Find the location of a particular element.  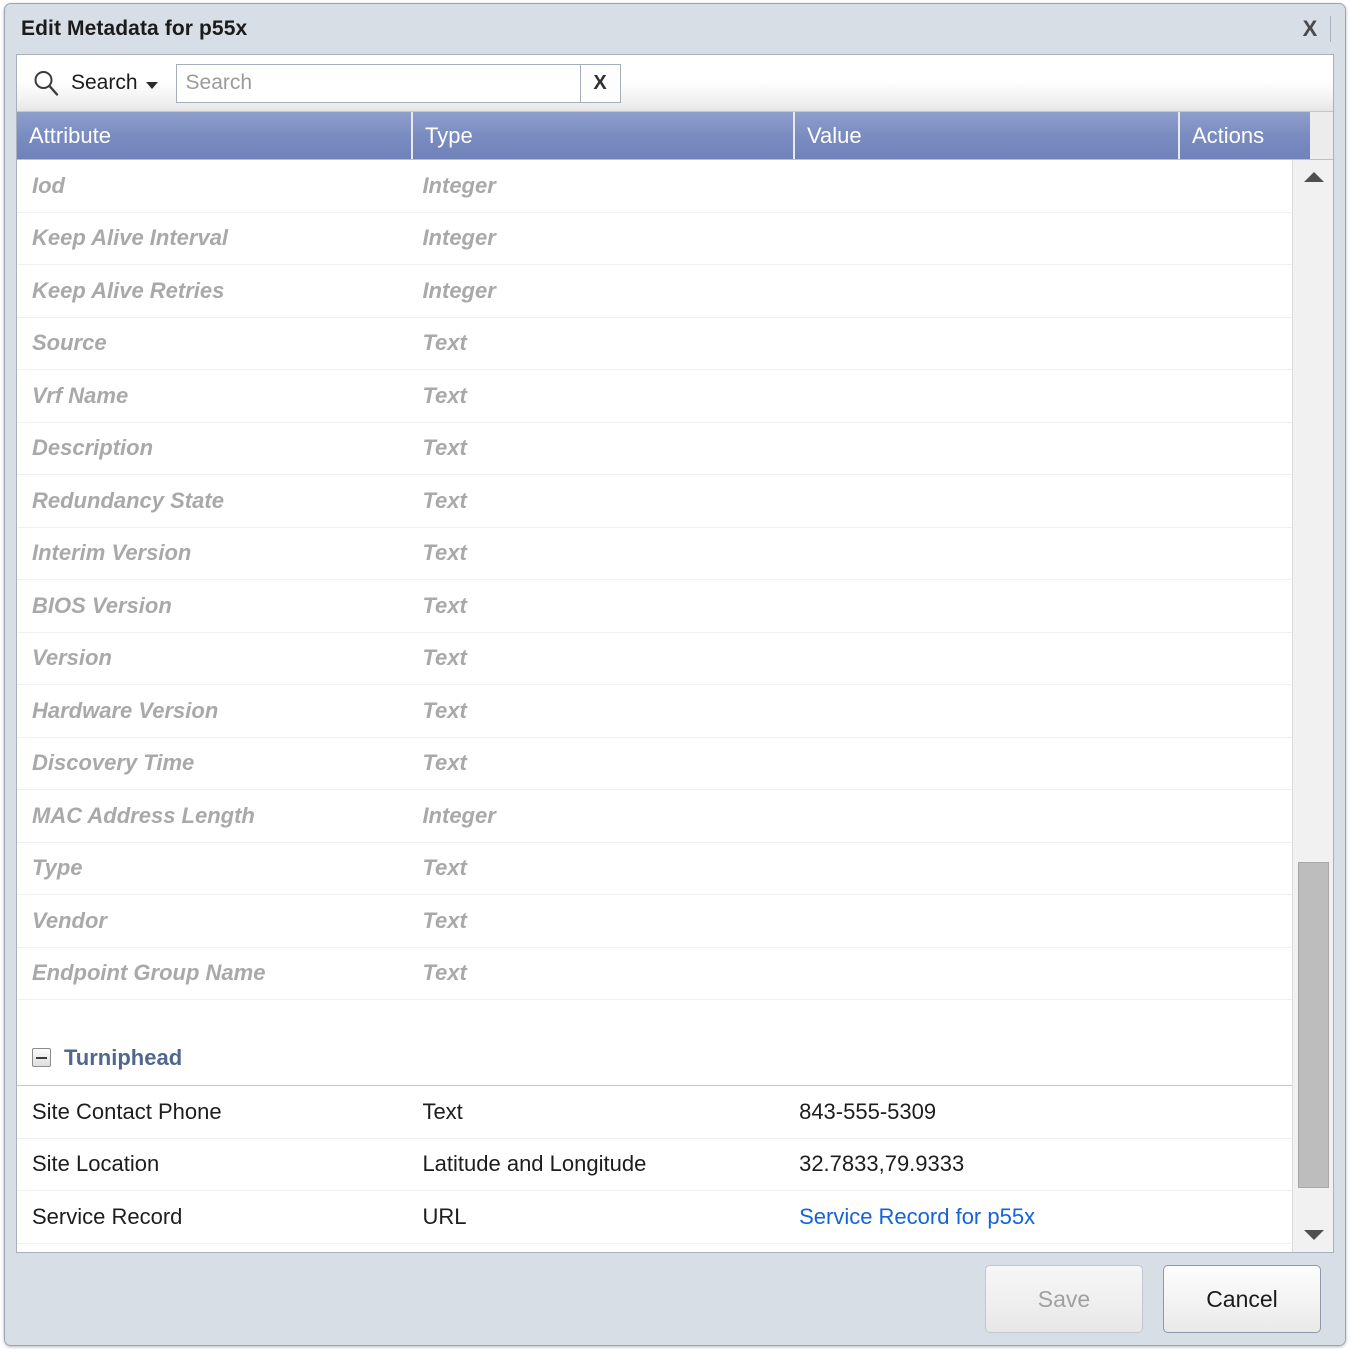

cell-attribute: Version is located at coordinates (72, 658).